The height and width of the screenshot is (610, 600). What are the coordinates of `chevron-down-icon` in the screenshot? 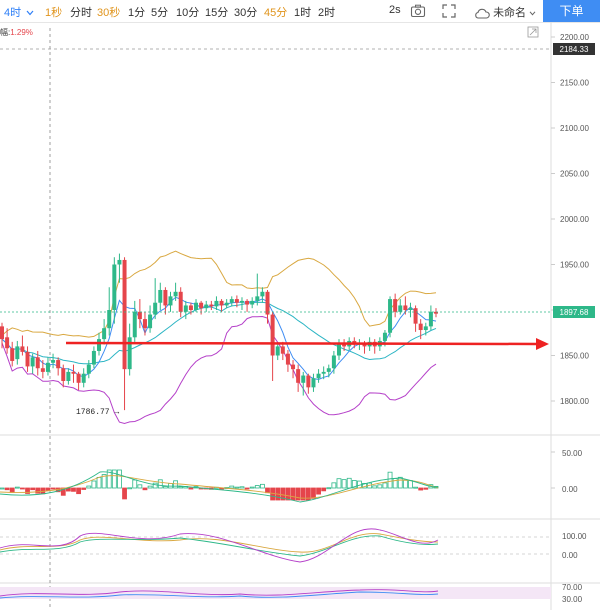 It's located at (532, 13).